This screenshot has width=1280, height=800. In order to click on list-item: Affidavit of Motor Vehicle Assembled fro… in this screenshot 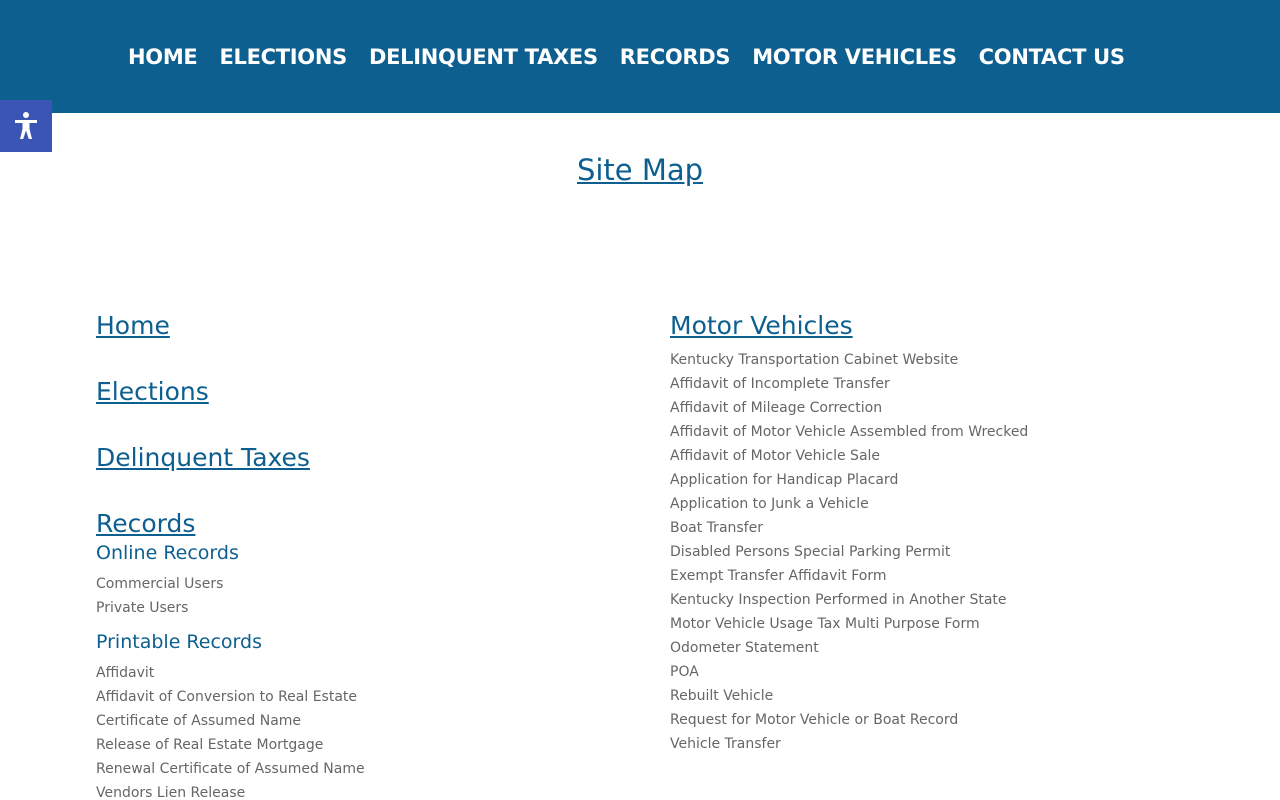, I will do `click(940, 432)`.